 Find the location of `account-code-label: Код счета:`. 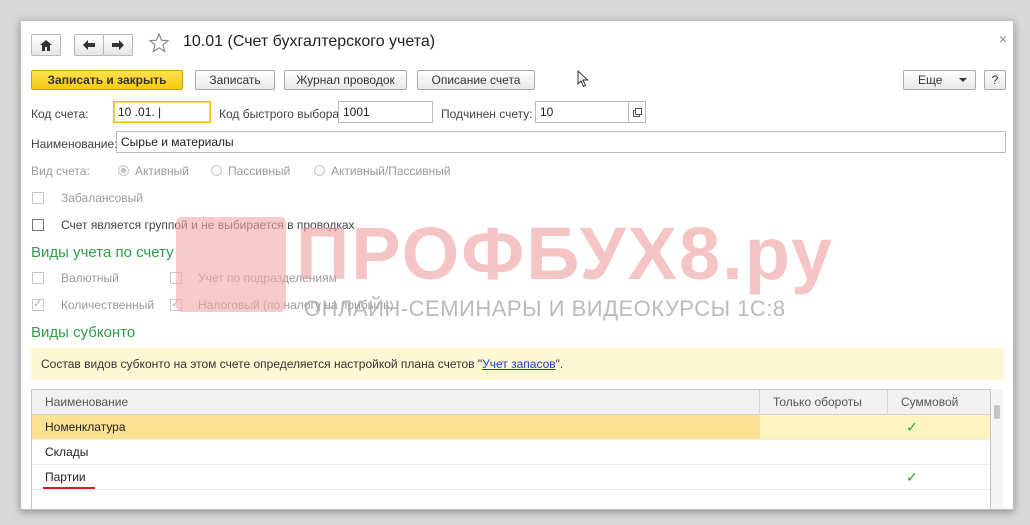

account-code-label: Код счета: is located at coordinates (60, 114).